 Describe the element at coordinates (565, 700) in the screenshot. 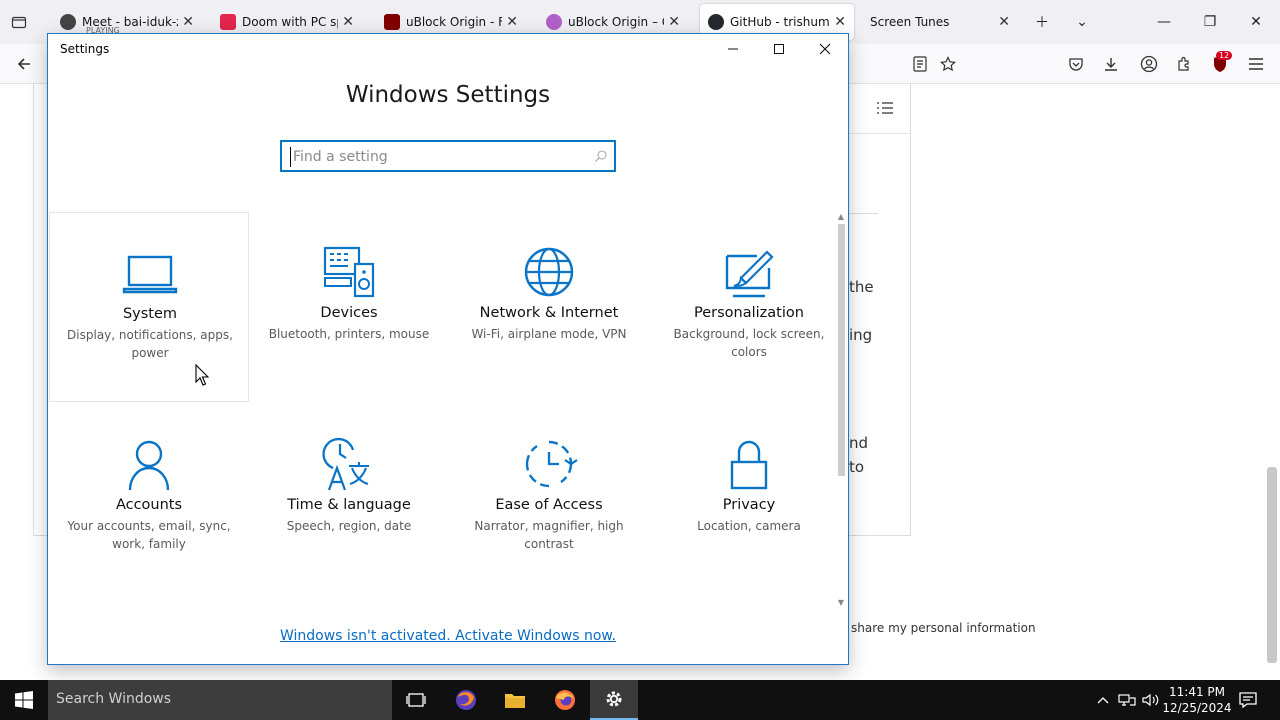

I see `firefox-icon` at that location.